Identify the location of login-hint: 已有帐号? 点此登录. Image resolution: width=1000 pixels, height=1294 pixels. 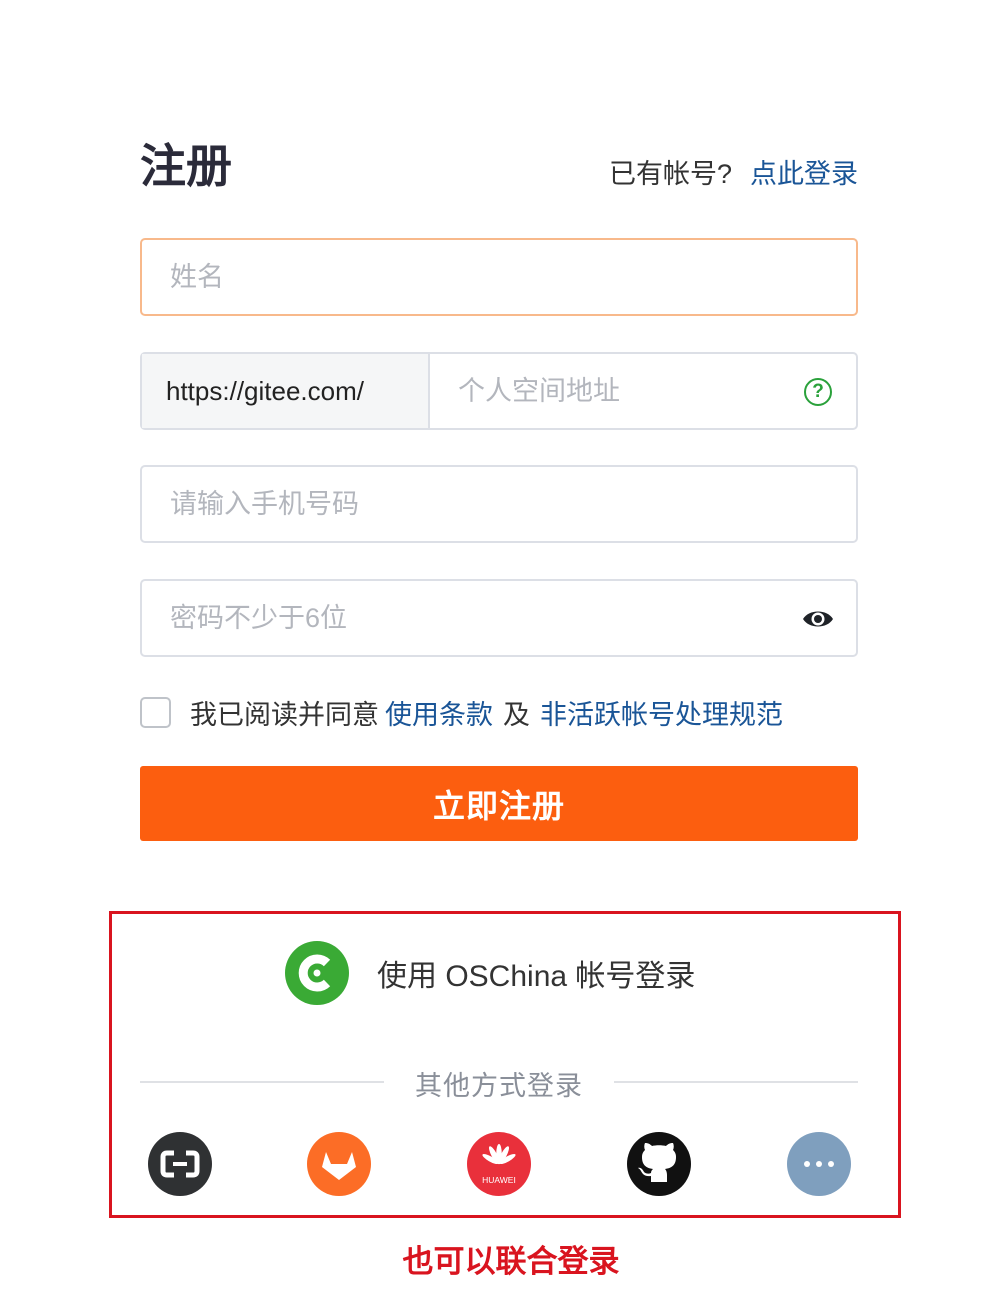
(733, 171).